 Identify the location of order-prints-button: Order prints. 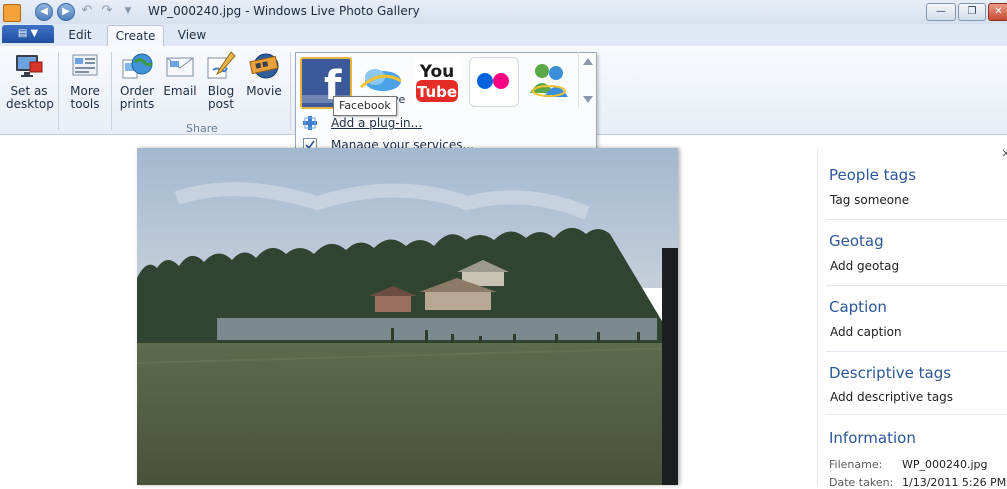
(137, 80).